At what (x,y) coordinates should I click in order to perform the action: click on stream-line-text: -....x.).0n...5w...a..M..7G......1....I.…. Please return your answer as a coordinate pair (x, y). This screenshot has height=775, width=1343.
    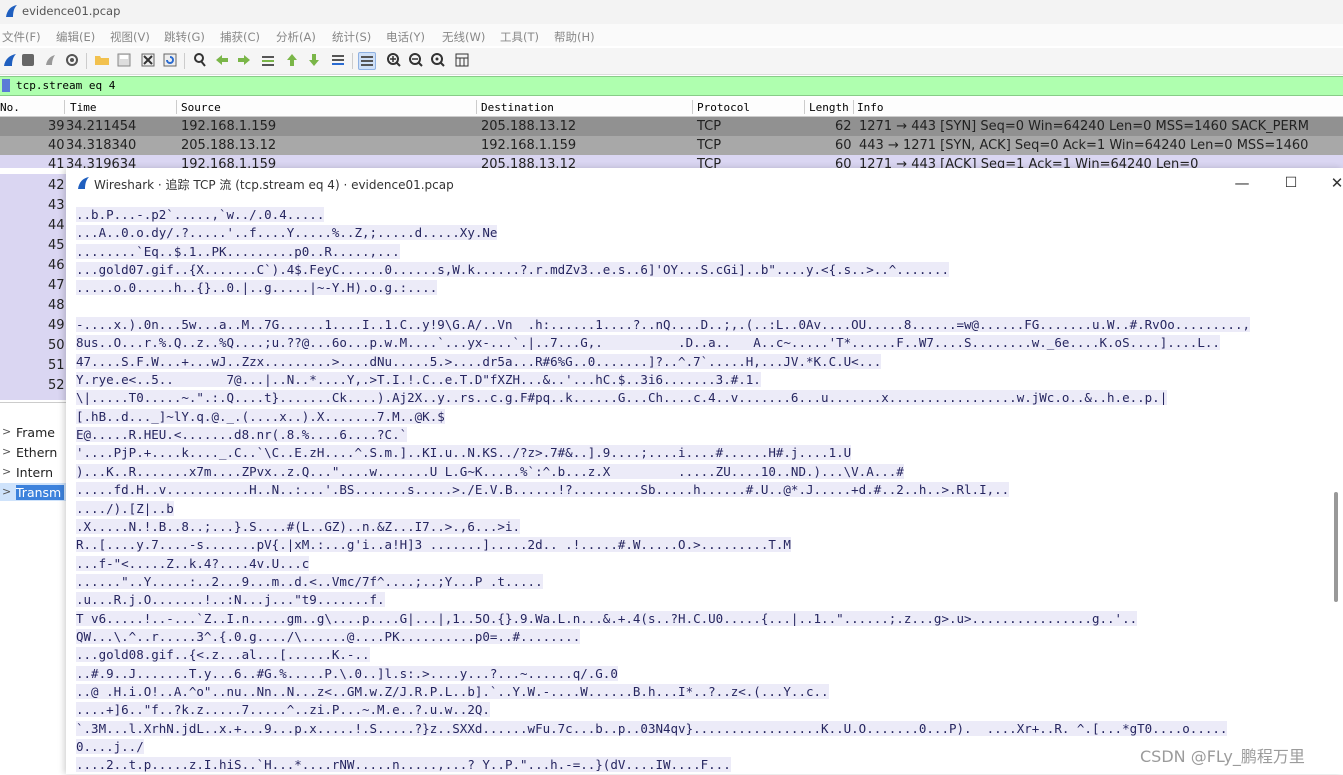
    Looking at the image, I should click on (663, 325).